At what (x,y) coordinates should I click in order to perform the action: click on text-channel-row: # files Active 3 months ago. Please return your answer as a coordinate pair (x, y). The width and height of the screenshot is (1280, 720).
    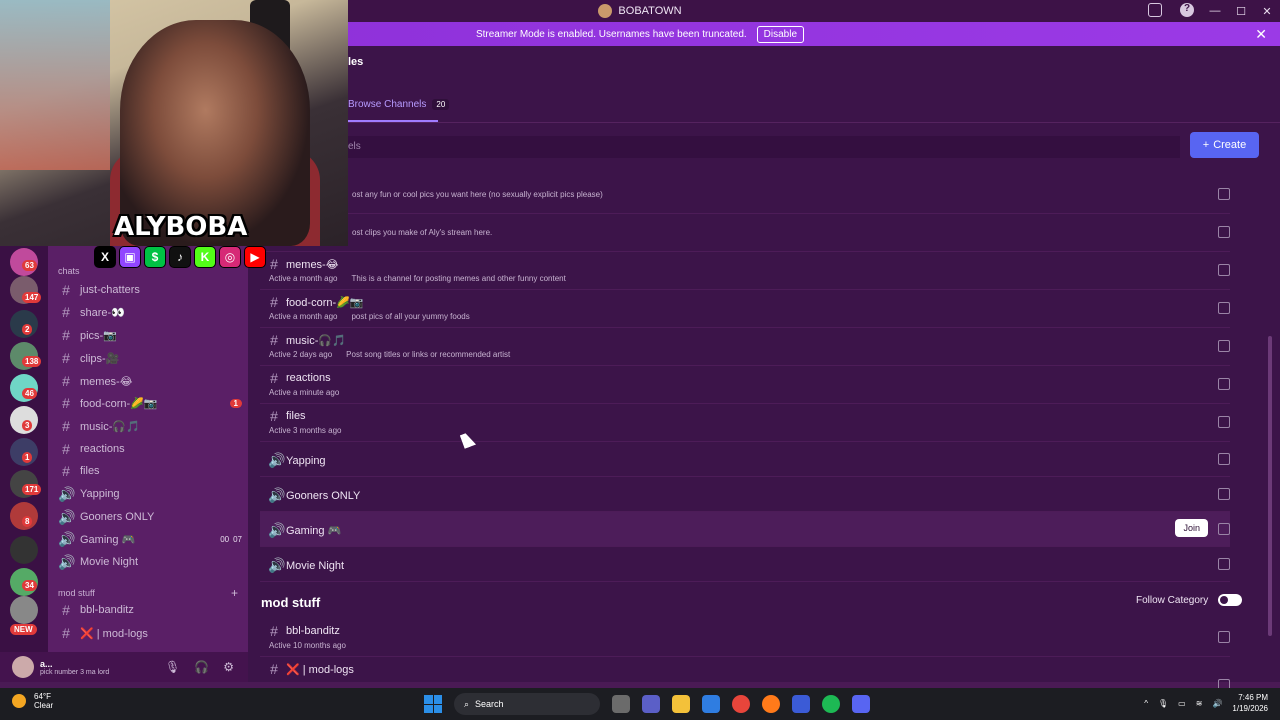
    Looking at the image, I should click on (745, 423).